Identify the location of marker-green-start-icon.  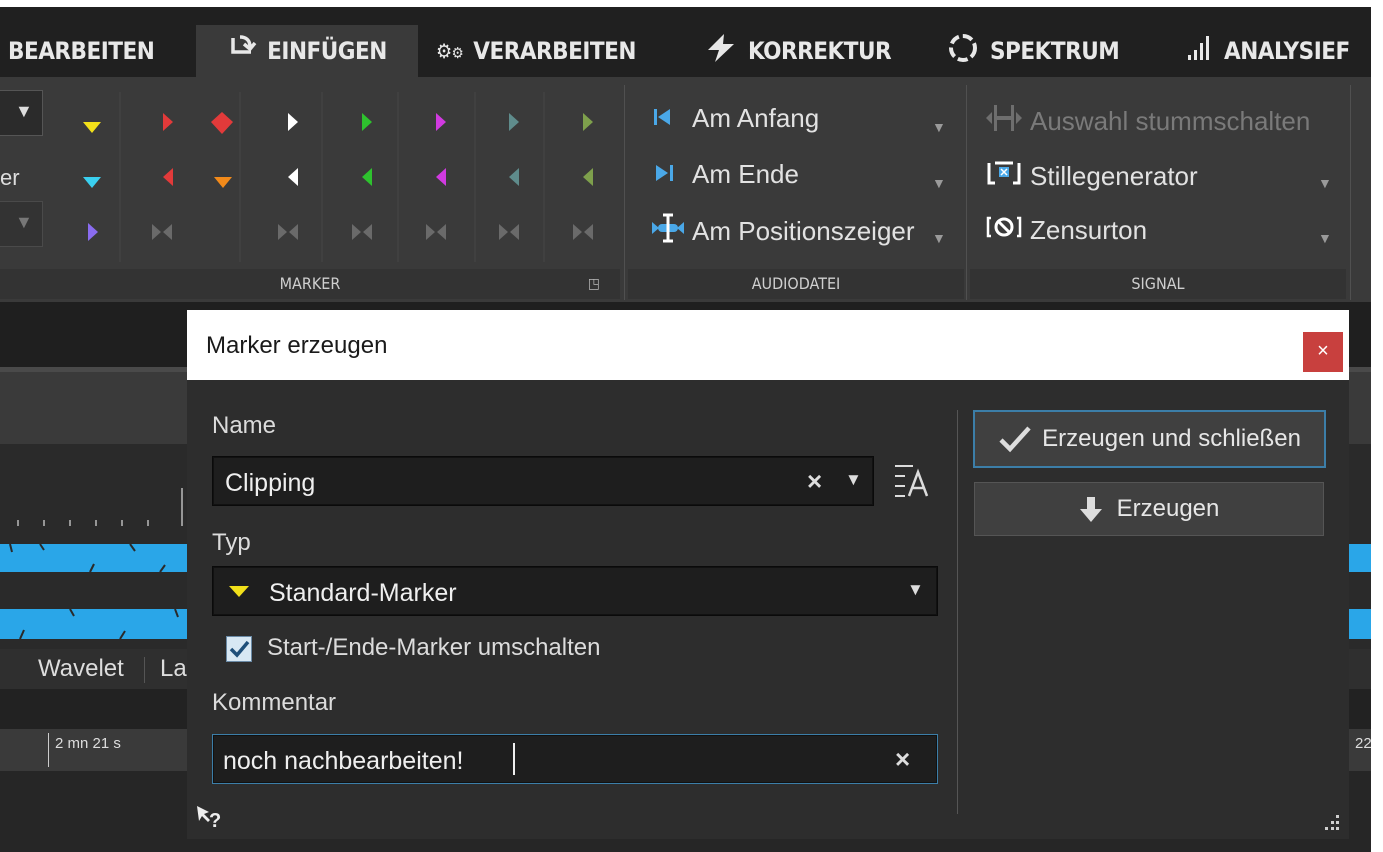
(367, 122).